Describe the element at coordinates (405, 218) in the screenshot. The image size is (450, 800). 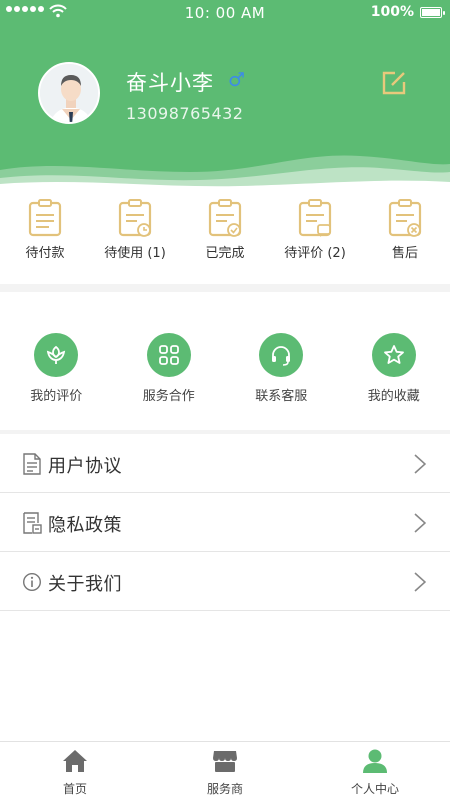
I see `clipboard-x-icon` at that location.